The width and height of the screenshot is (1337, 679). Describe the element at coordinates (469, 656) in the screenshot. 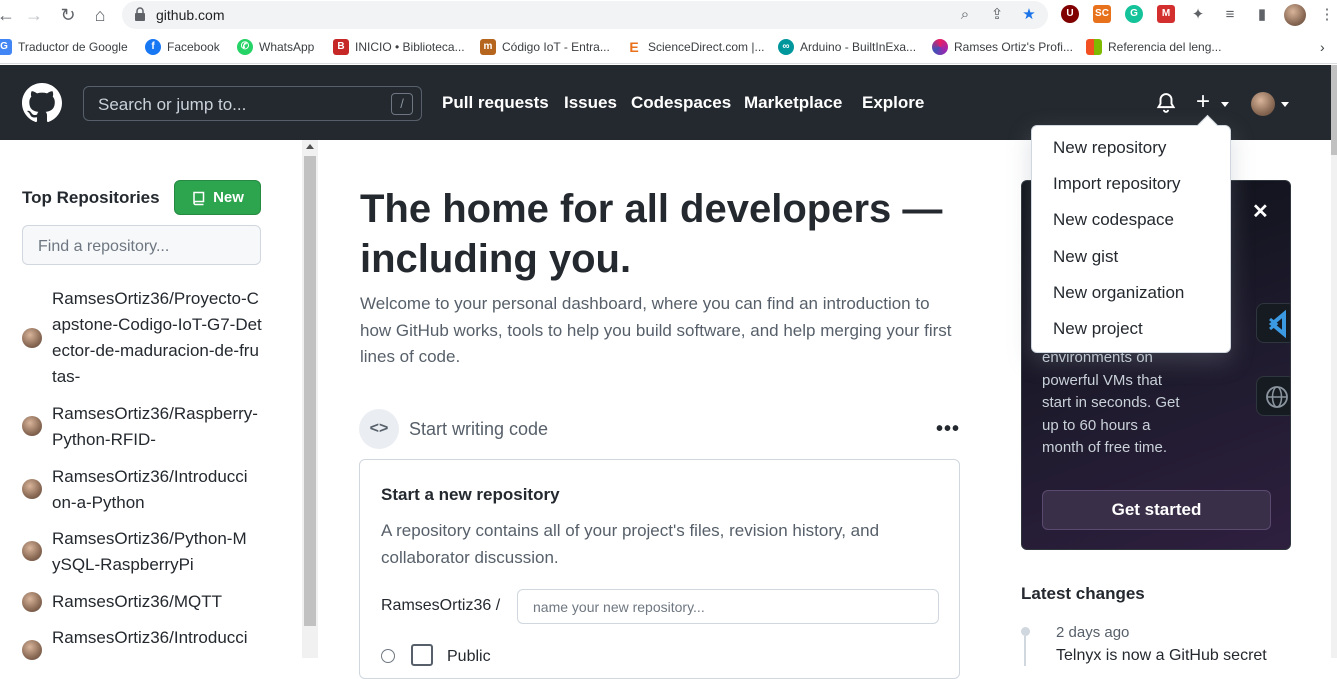

I see `public-label: Public` at that location.